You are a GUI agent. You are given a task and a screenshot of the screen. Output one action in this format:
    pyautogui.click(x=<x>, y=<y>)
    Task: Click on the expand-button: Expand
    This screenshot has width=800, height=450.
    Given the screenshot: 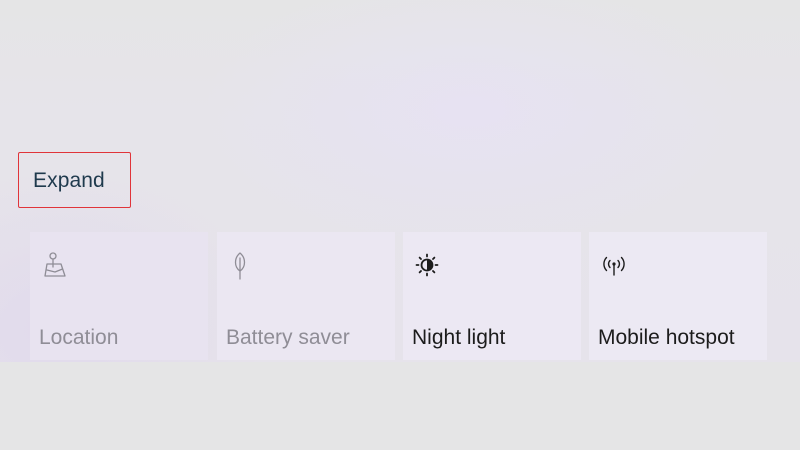 What is the action you would take?
    pyautogui.click(x=74, y=180)
    